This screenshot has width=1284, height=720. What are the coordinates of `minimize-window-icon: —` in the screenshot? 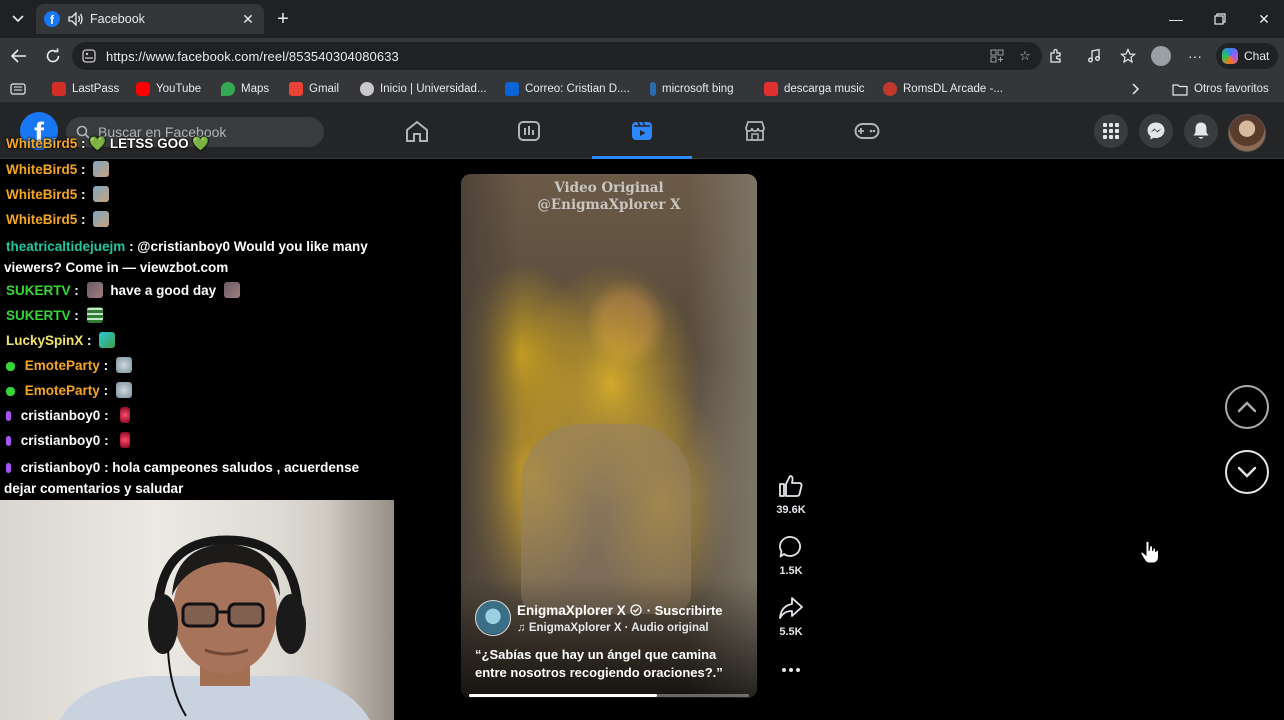 It's located at (1176, 19).